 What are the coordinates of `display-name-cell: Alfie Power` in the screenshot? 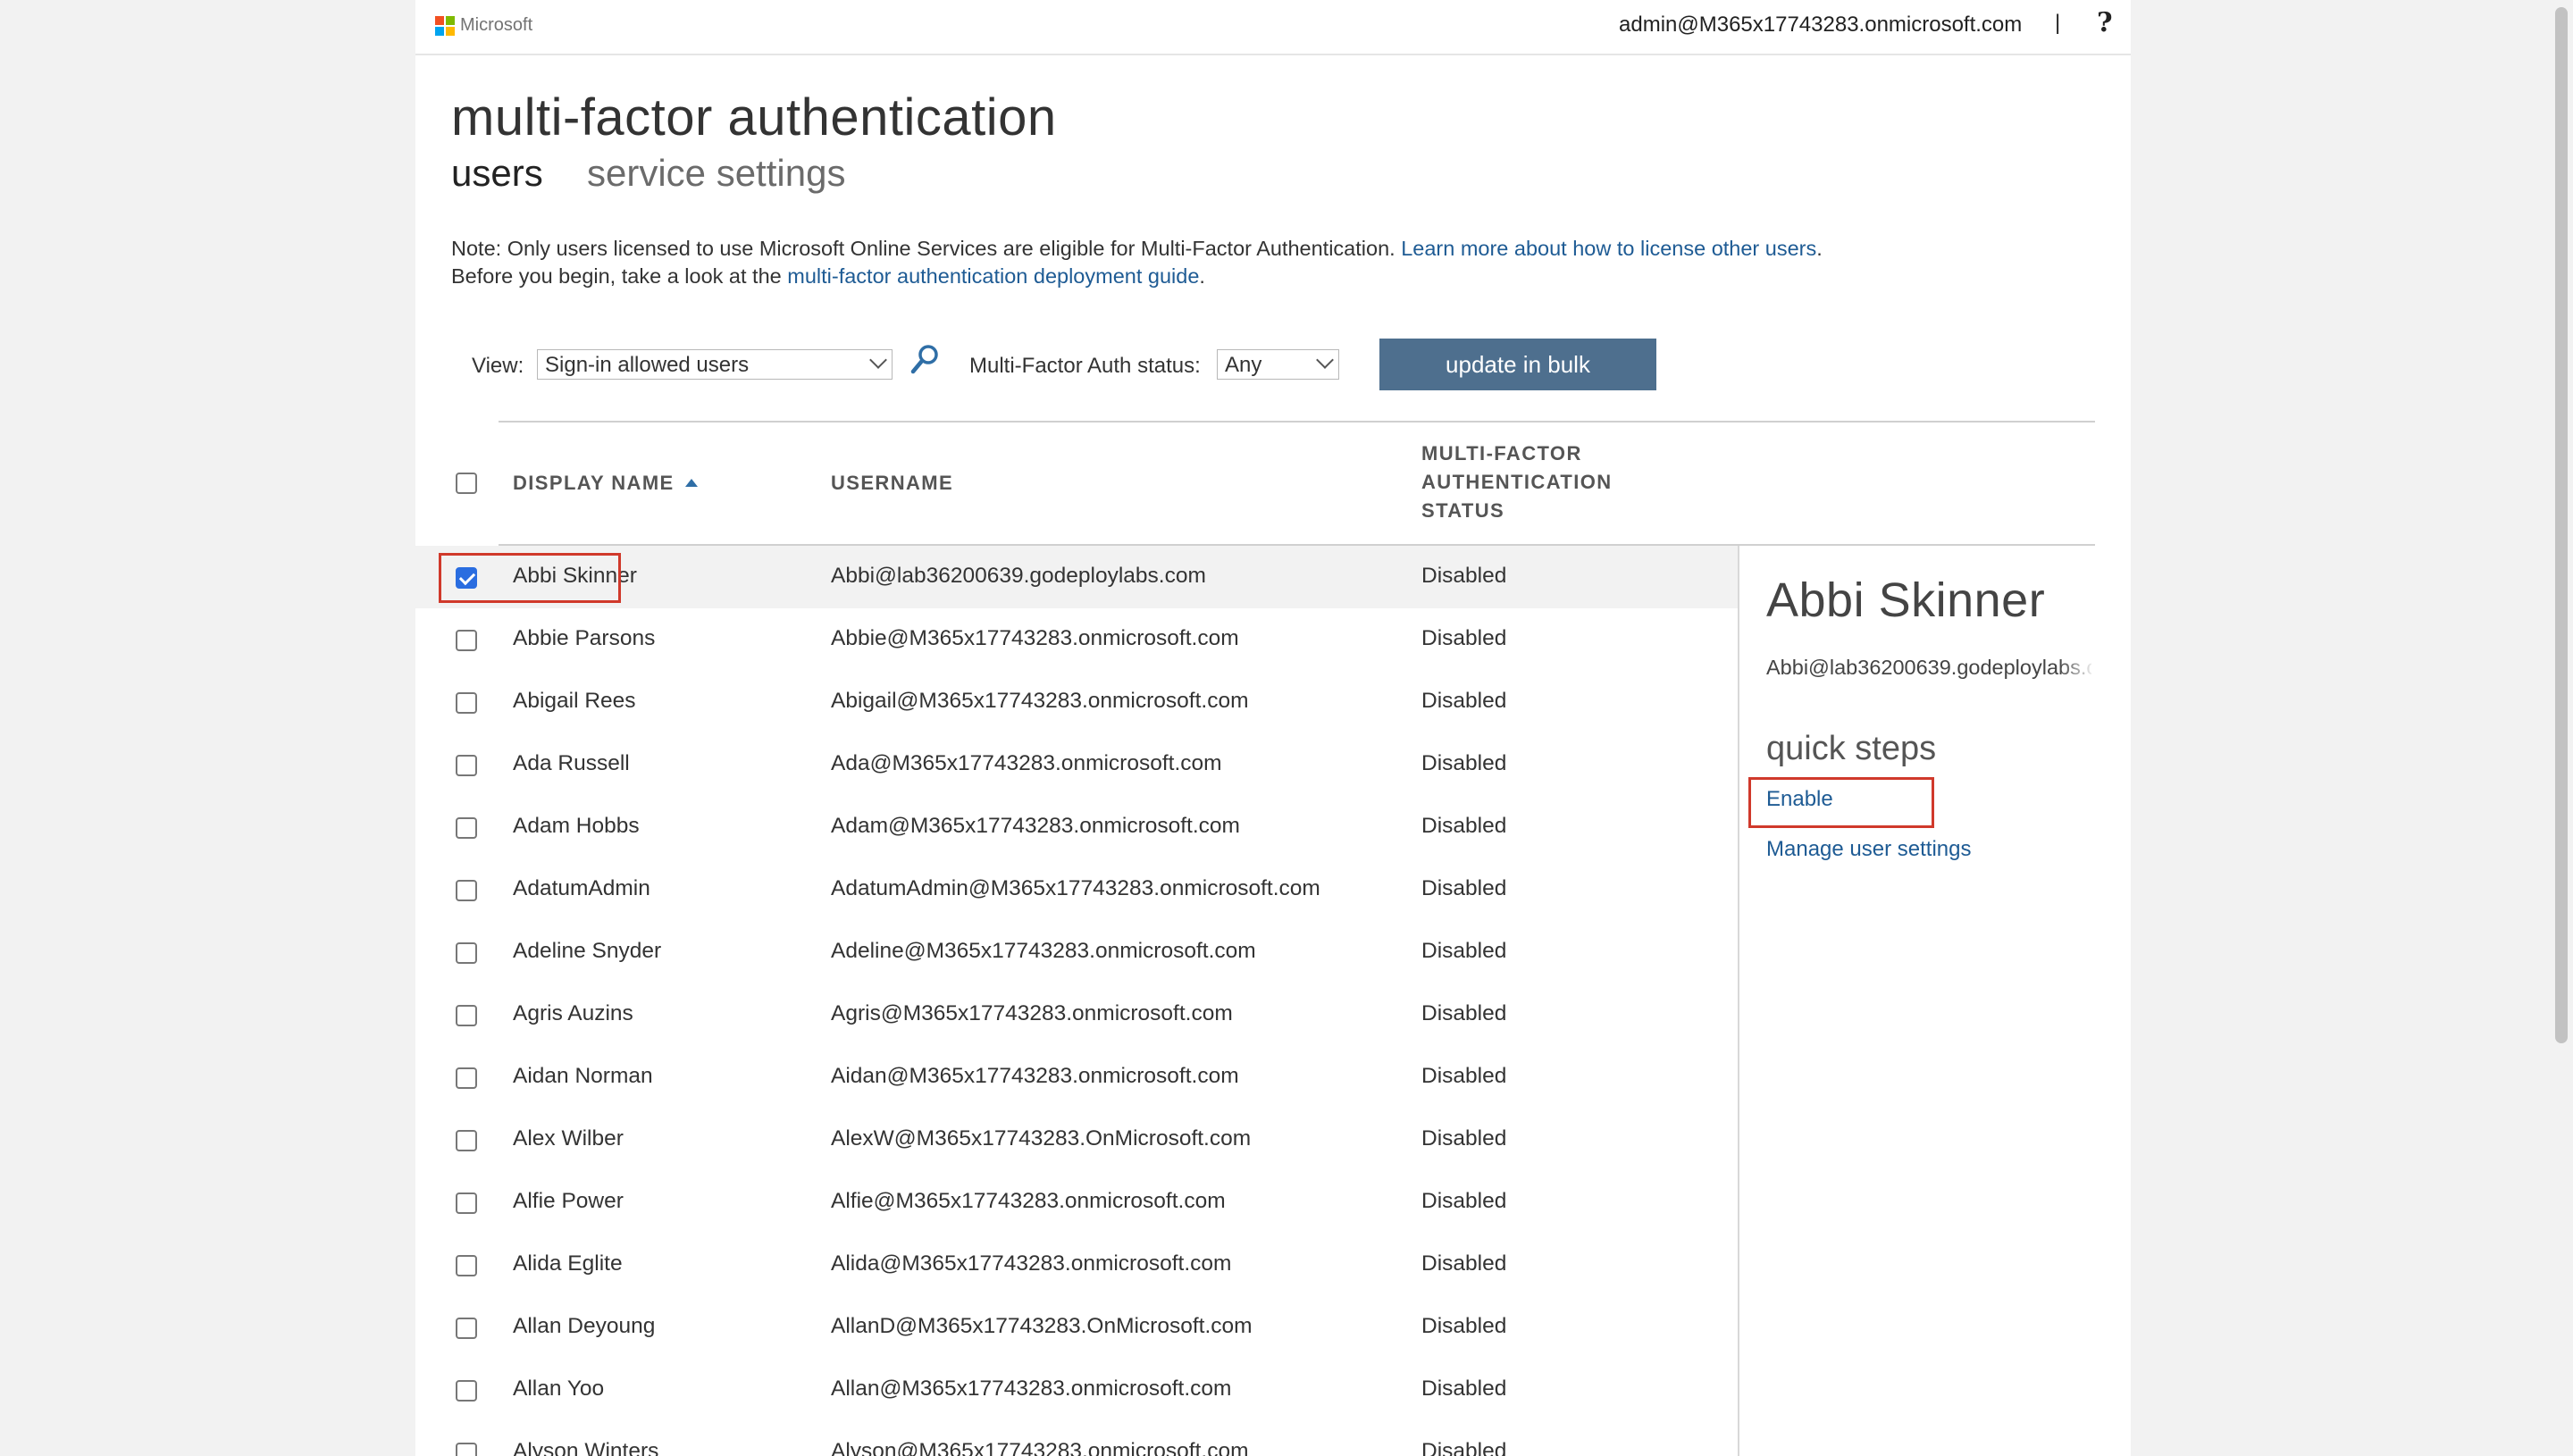 It's located at (568, 1201).